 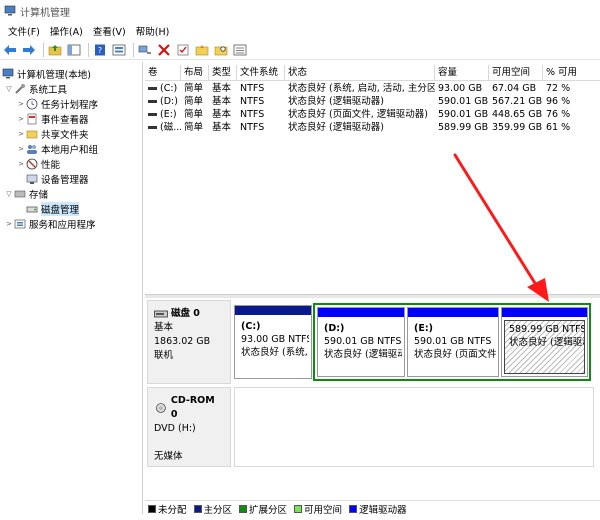 I want to click on open-folder-icon, so click(x=202, y=50).